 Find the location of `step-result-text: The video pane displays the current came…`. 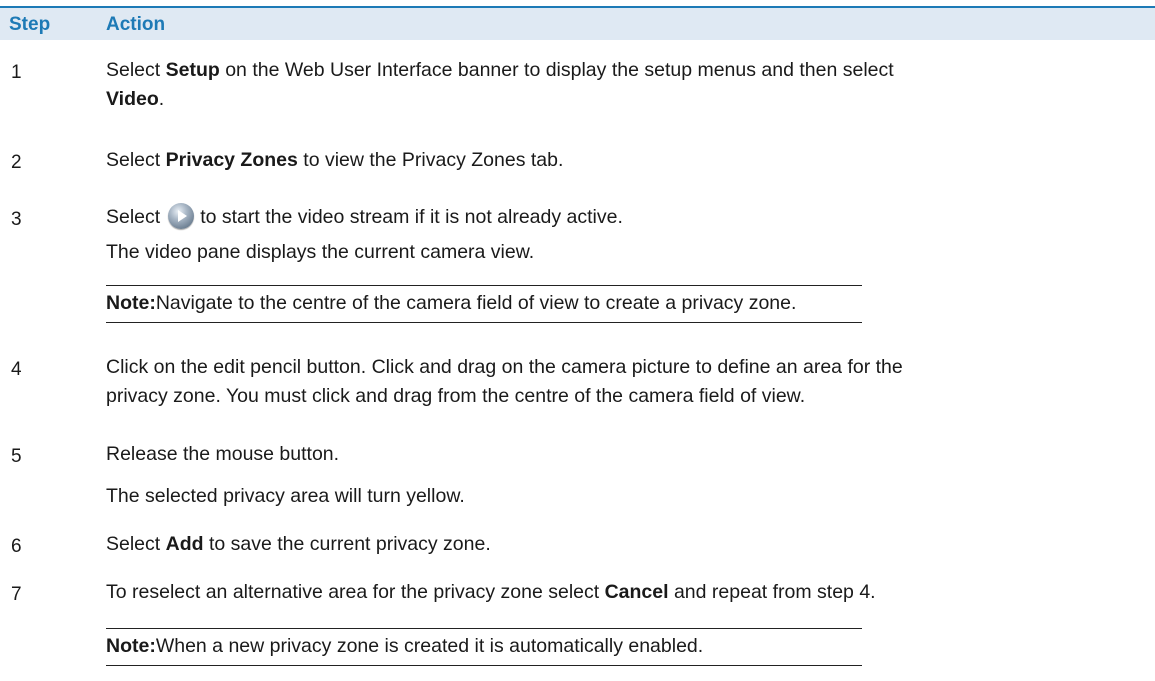

step-result-text: The video pane displays the current came… is located at coordinates (320, 252).